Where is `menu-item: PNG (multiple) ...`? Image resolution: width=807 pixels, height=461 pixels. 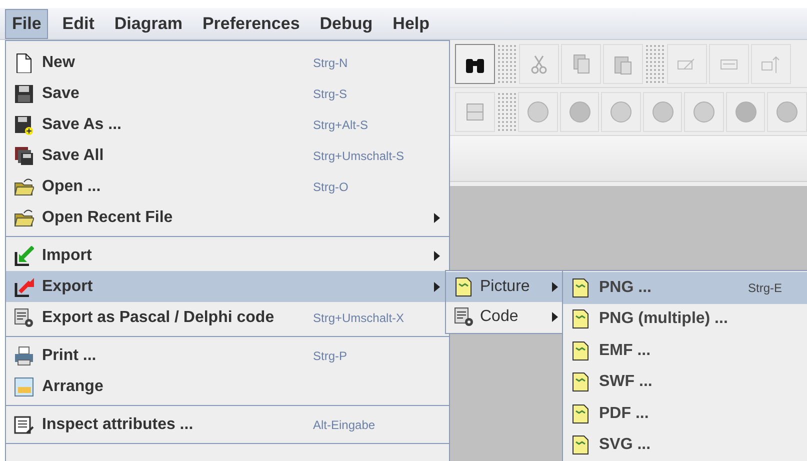
menu-item: PNG (multiple) ... is located at coordinates (685, 319).